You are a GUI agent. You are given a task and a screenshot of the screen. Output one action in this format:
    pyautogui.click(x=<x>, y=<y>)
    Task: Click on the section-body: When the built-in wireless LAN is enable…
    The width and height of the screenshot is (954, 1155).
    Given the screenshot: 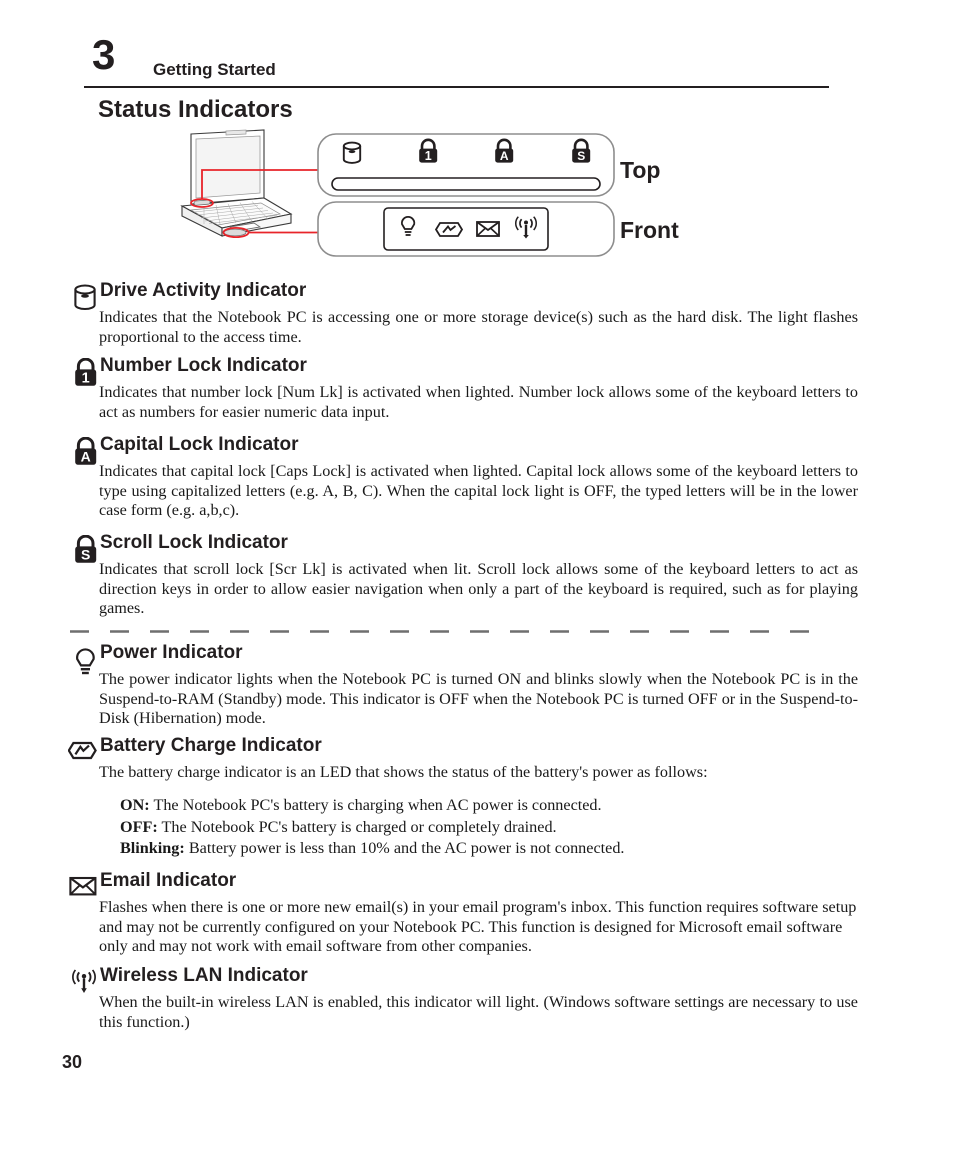 What is the action you would take?
    pyautogui.click(x=478, y=1012)
    